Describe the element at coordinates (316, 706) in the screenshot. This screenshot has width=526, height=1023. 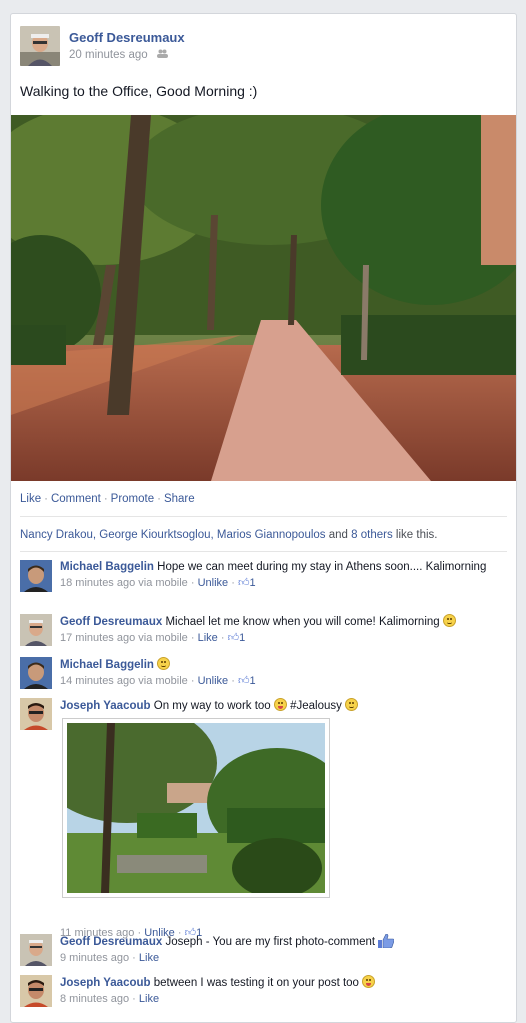
I see `comment-hashtag: #Jealousy` at that location.